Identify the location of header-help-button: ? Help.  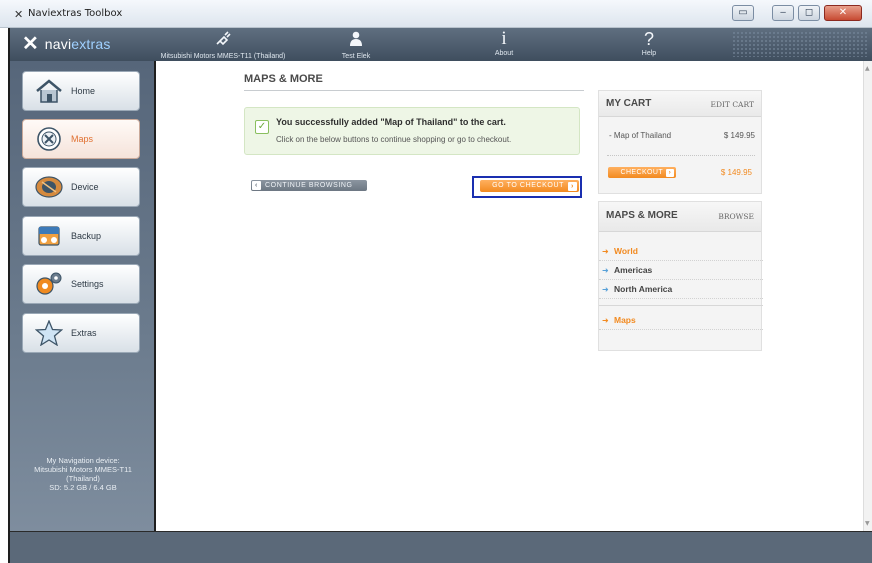
(649, 44).